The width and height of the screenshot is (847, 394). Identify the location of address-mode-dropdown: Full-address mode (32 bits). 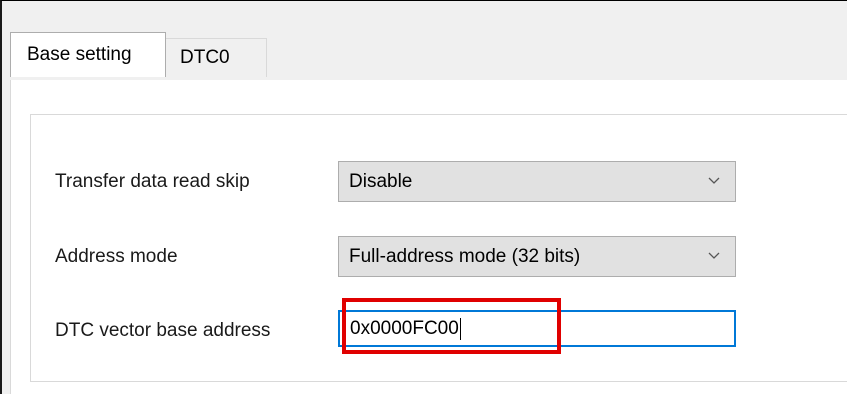
(537, 256).